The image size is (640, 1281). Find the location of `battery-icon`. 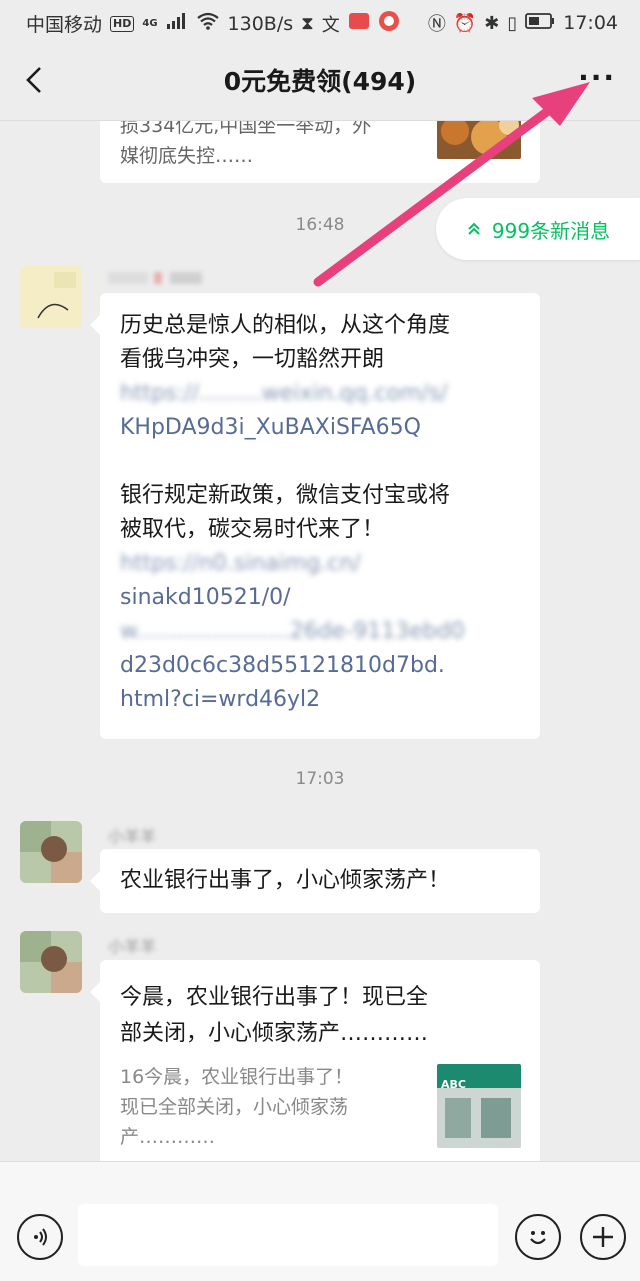

battery-icon is located at coordinates (540, 23).